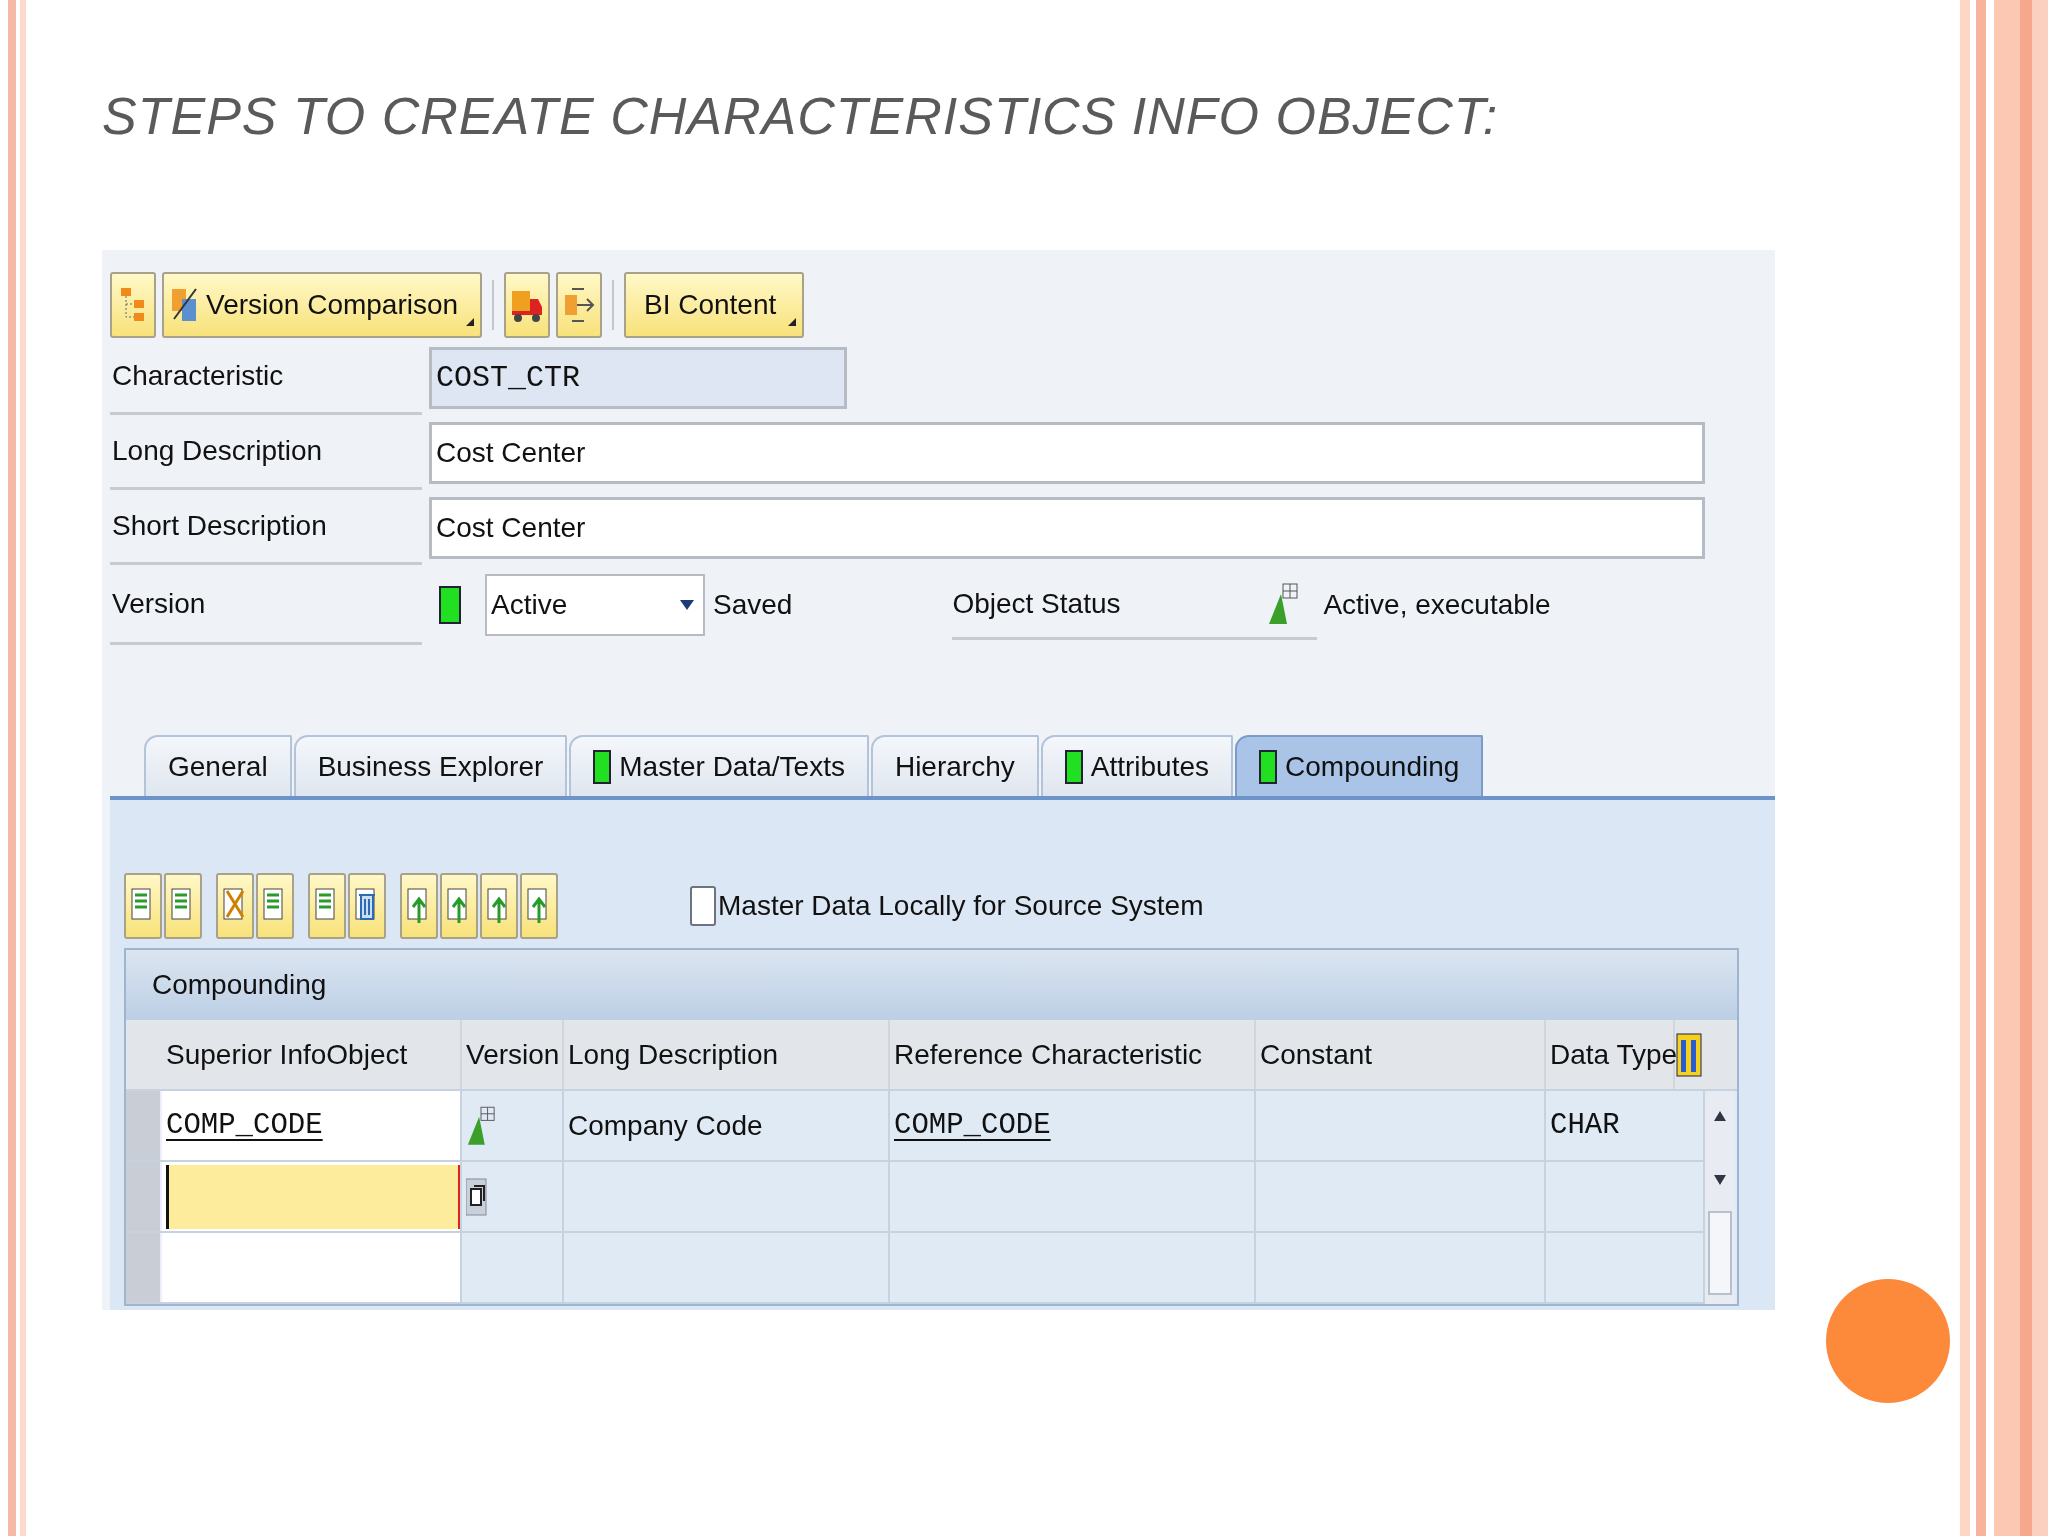 The height and width of the screenshot is (1536, 2048). I want to click on transfer-button, so click(579, 305).